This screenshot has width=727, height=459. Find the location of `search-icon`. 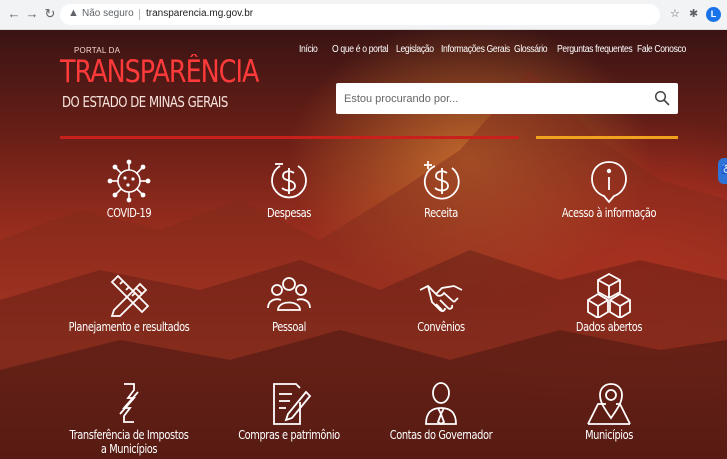

search-icon is located at coordinates (662, 98).